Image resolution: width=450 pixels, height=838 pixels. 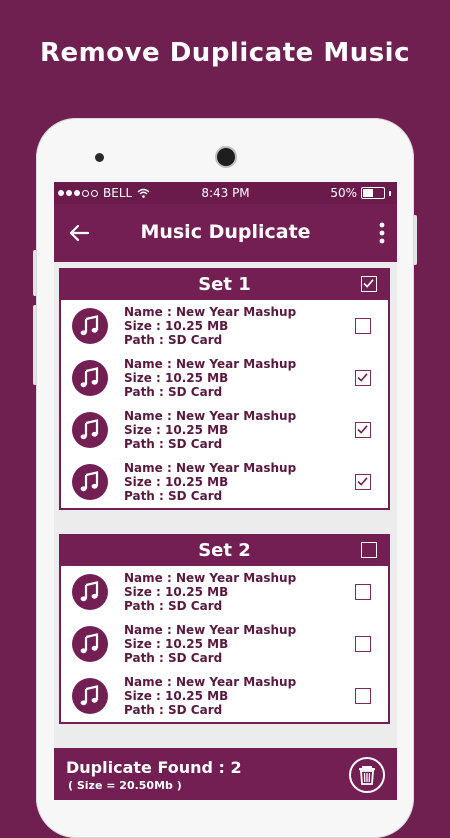 I want to click on set-header: Set 1, so click(x=224, y=285).